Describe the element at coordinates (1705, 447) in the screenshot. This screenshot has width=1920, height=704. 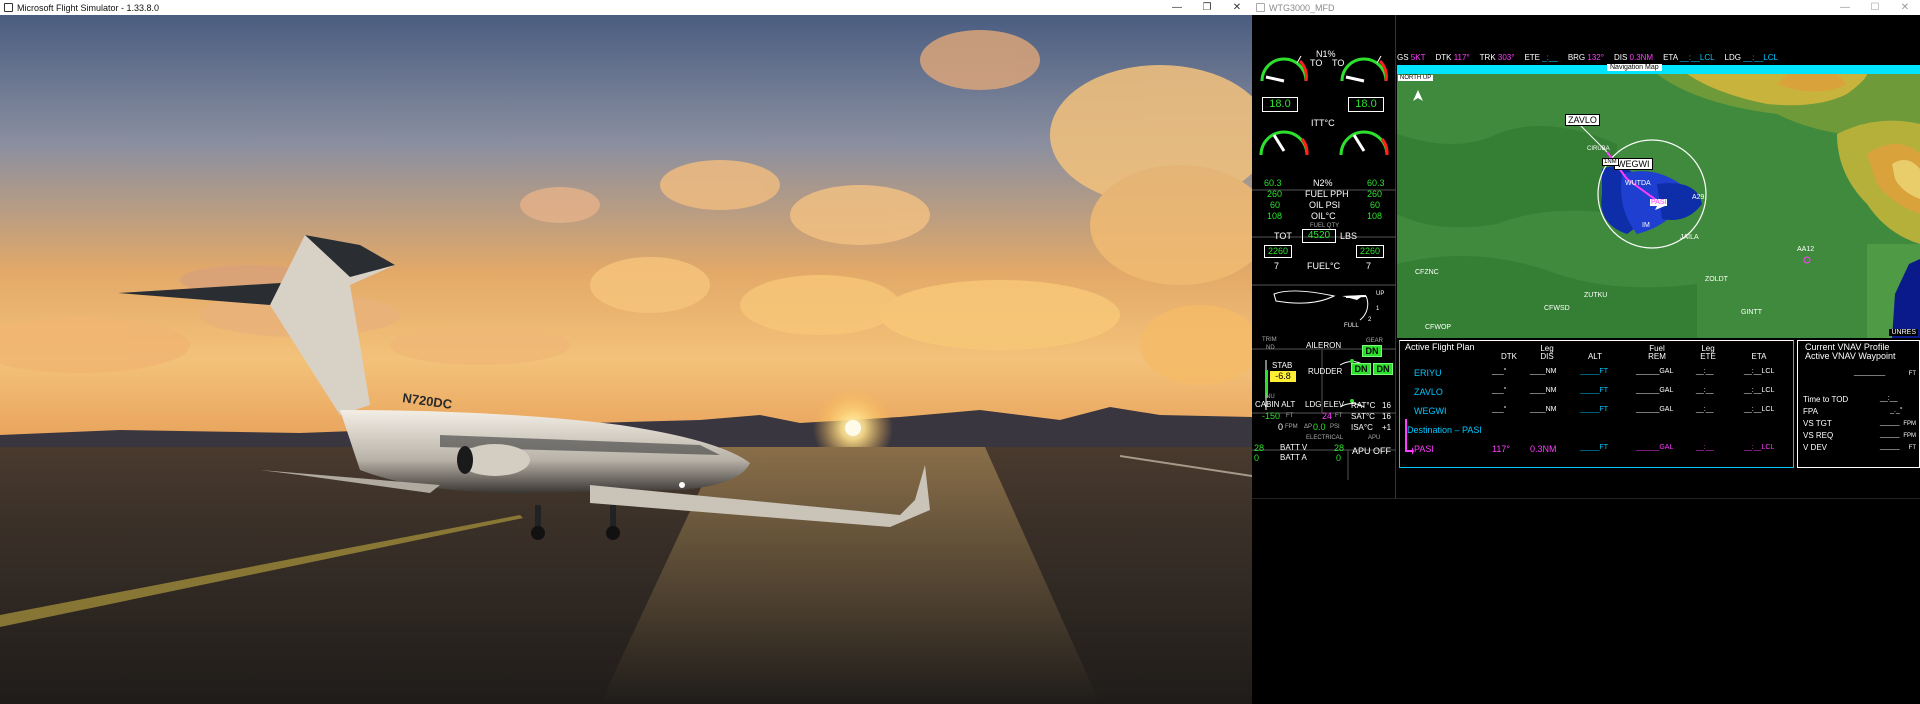
I see `row-ete: __:__` at that location.